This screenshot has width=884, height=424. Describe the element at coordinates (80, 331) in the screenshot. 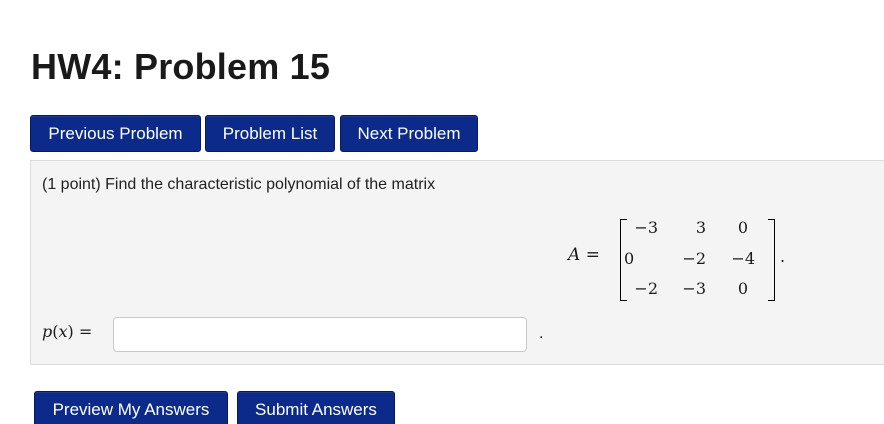

I see `answer-label-rest: ) =` at that location.